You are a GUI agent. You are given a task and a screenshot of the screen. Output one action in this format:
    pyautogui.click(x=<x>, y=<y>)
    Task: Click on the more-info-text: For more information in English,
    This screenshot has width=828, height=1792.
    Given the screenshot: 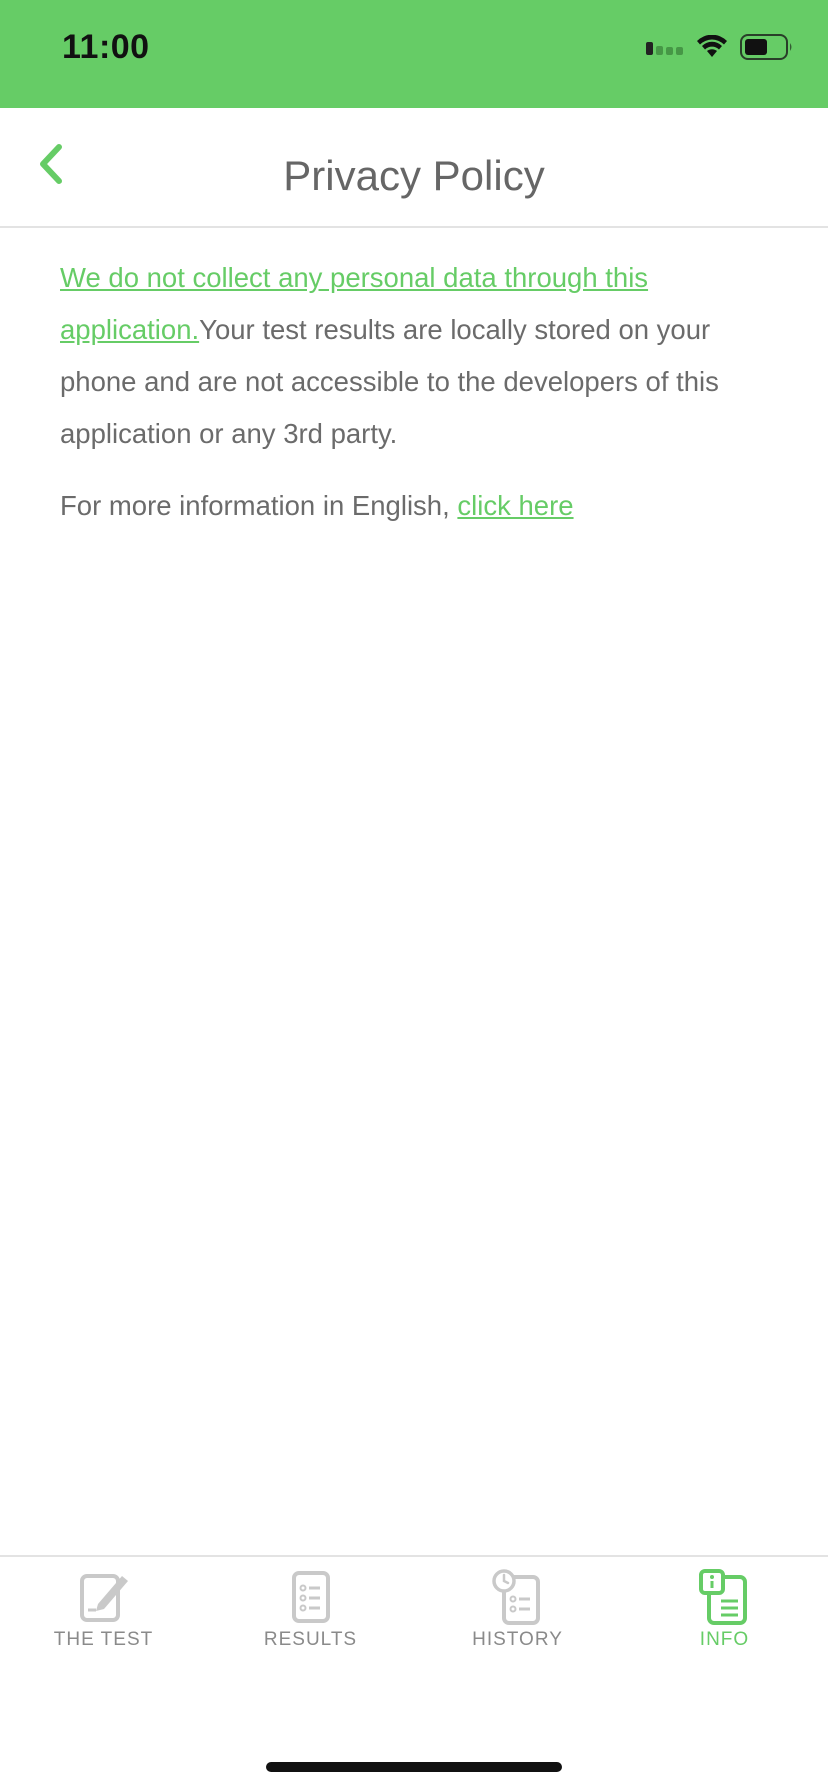 What is the action you would take?
    pyautogui.click(x=259, y=505)
    